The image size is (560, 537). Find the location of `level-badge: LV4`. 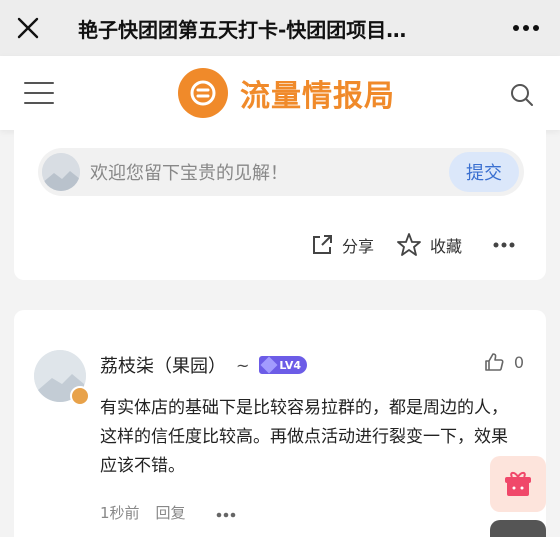

level-badge: LV4 is located at coordinates (283, 365).